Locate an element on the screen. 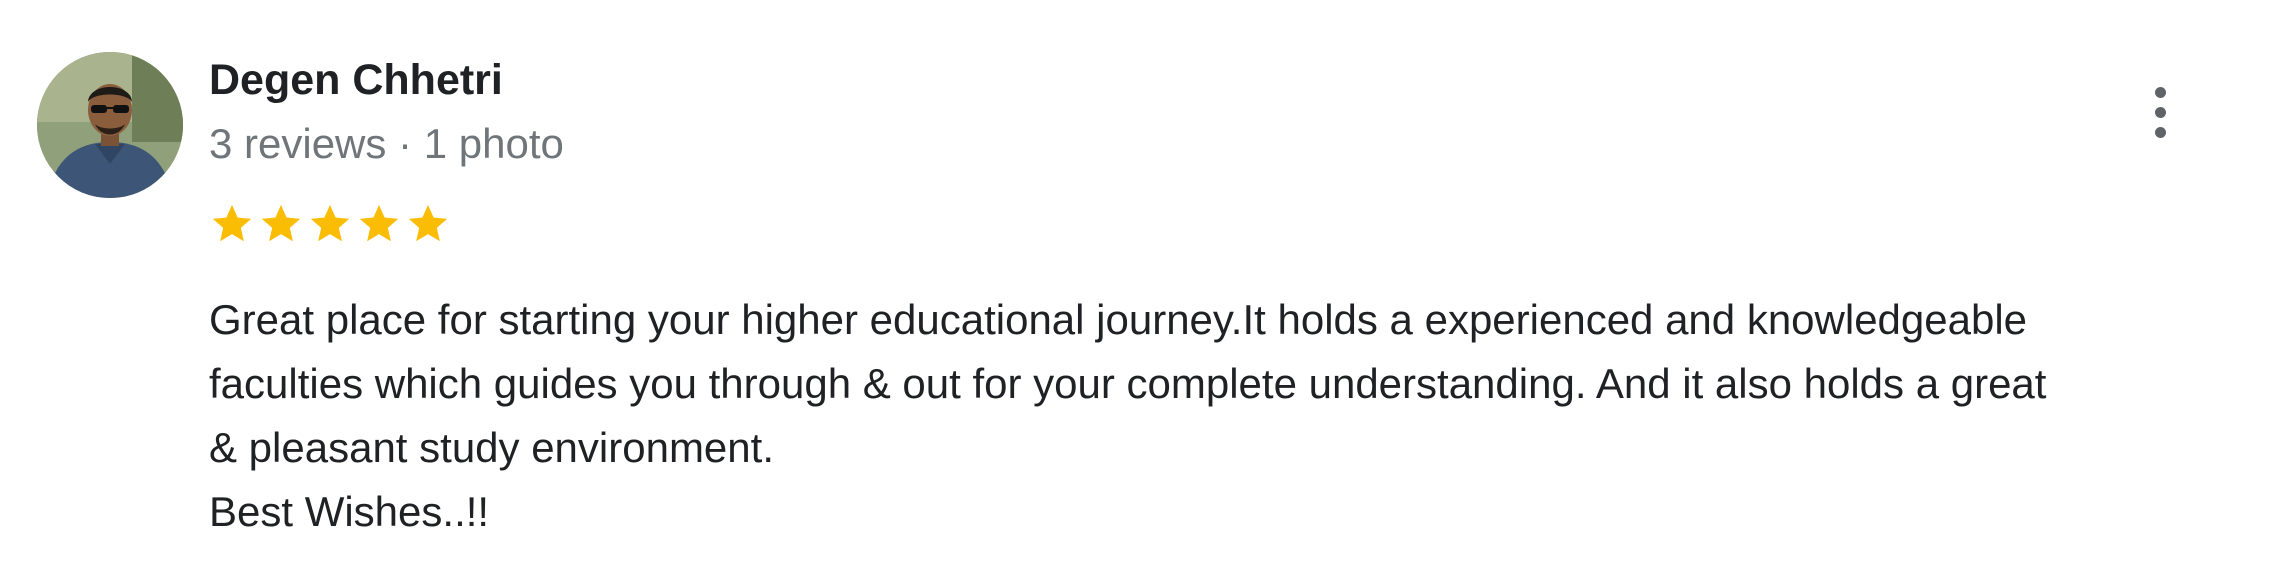 The width and height of the screenshot is (2280, 566). review-line: & pleasant study environment. is located at coordinates (491, 447).